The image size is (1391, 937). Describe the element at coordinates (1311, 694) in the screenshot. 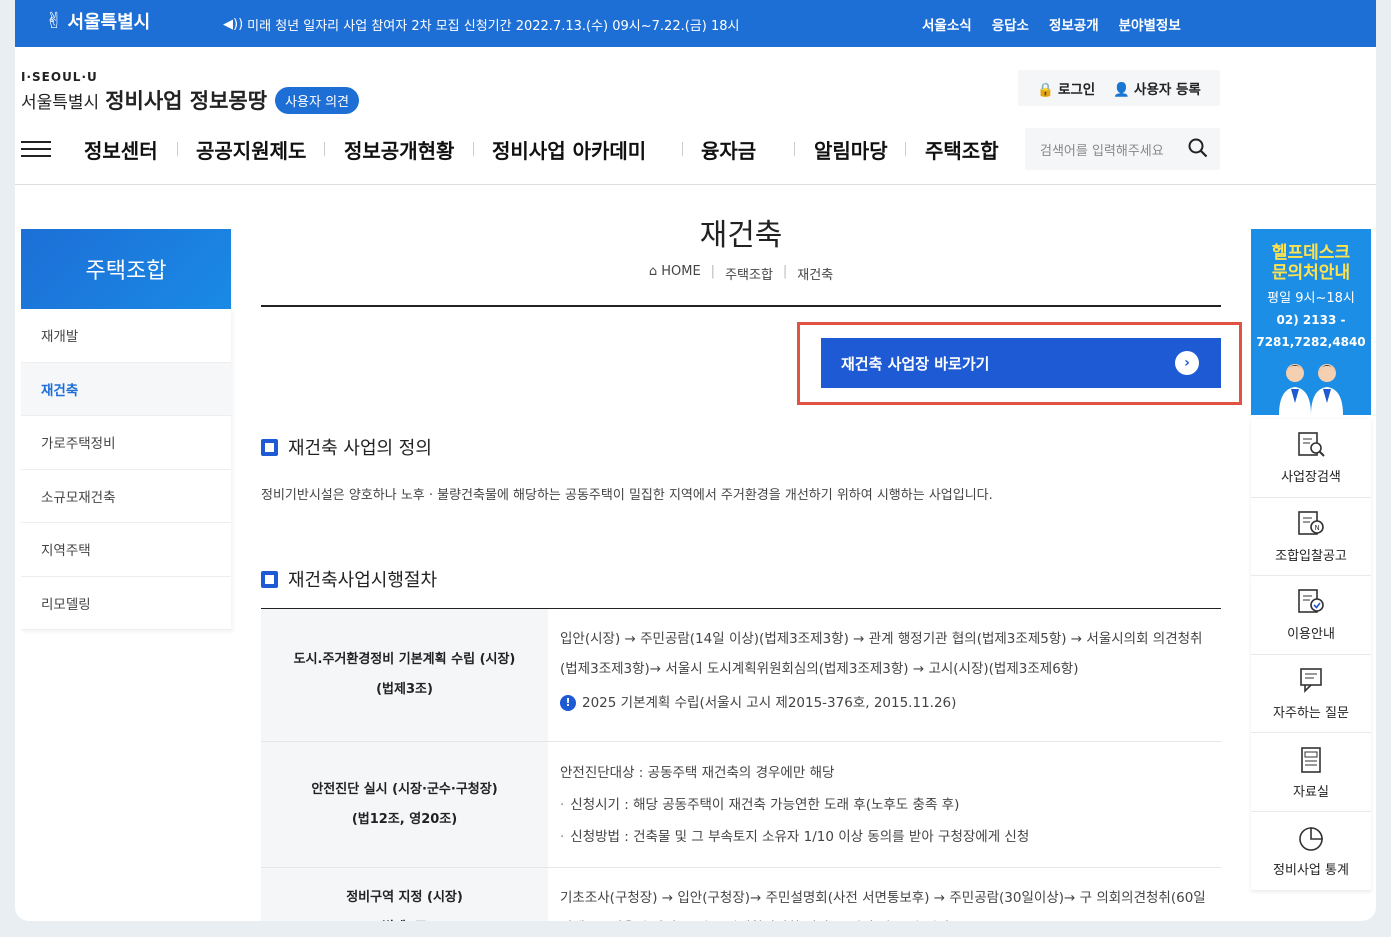

I see `quick-faq: 자주하는 질문` at that location.